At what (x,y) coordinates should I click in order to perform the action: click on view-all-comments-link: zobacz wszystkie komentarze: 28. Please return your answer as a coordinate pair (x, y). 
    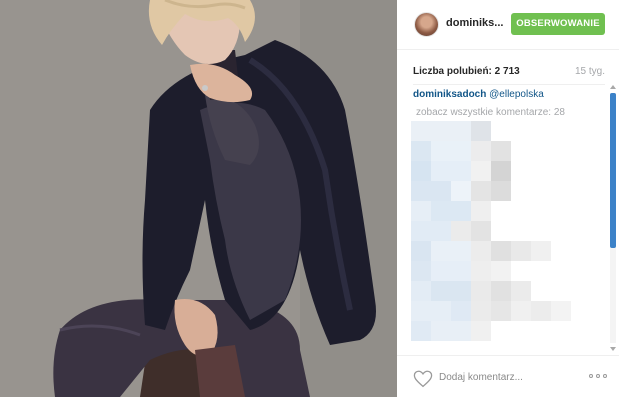
    Looking at the image, I should click on (490, 112).